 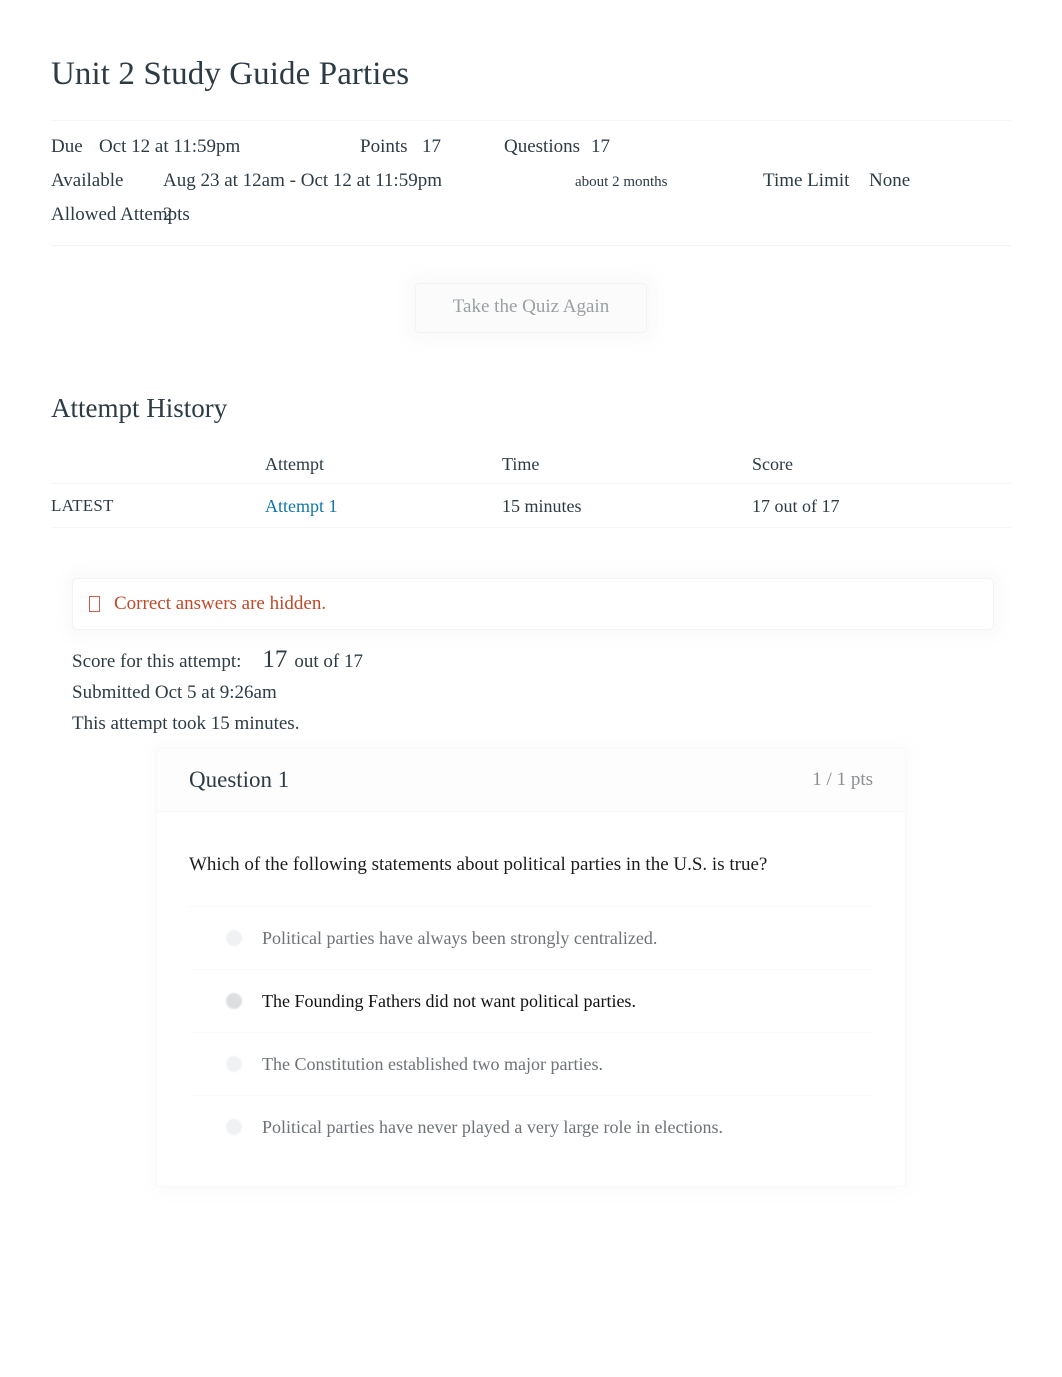 I want to click on score-for-attempt-line: Score for this attempt: 17 out of 17, so click(x=217, y=660).